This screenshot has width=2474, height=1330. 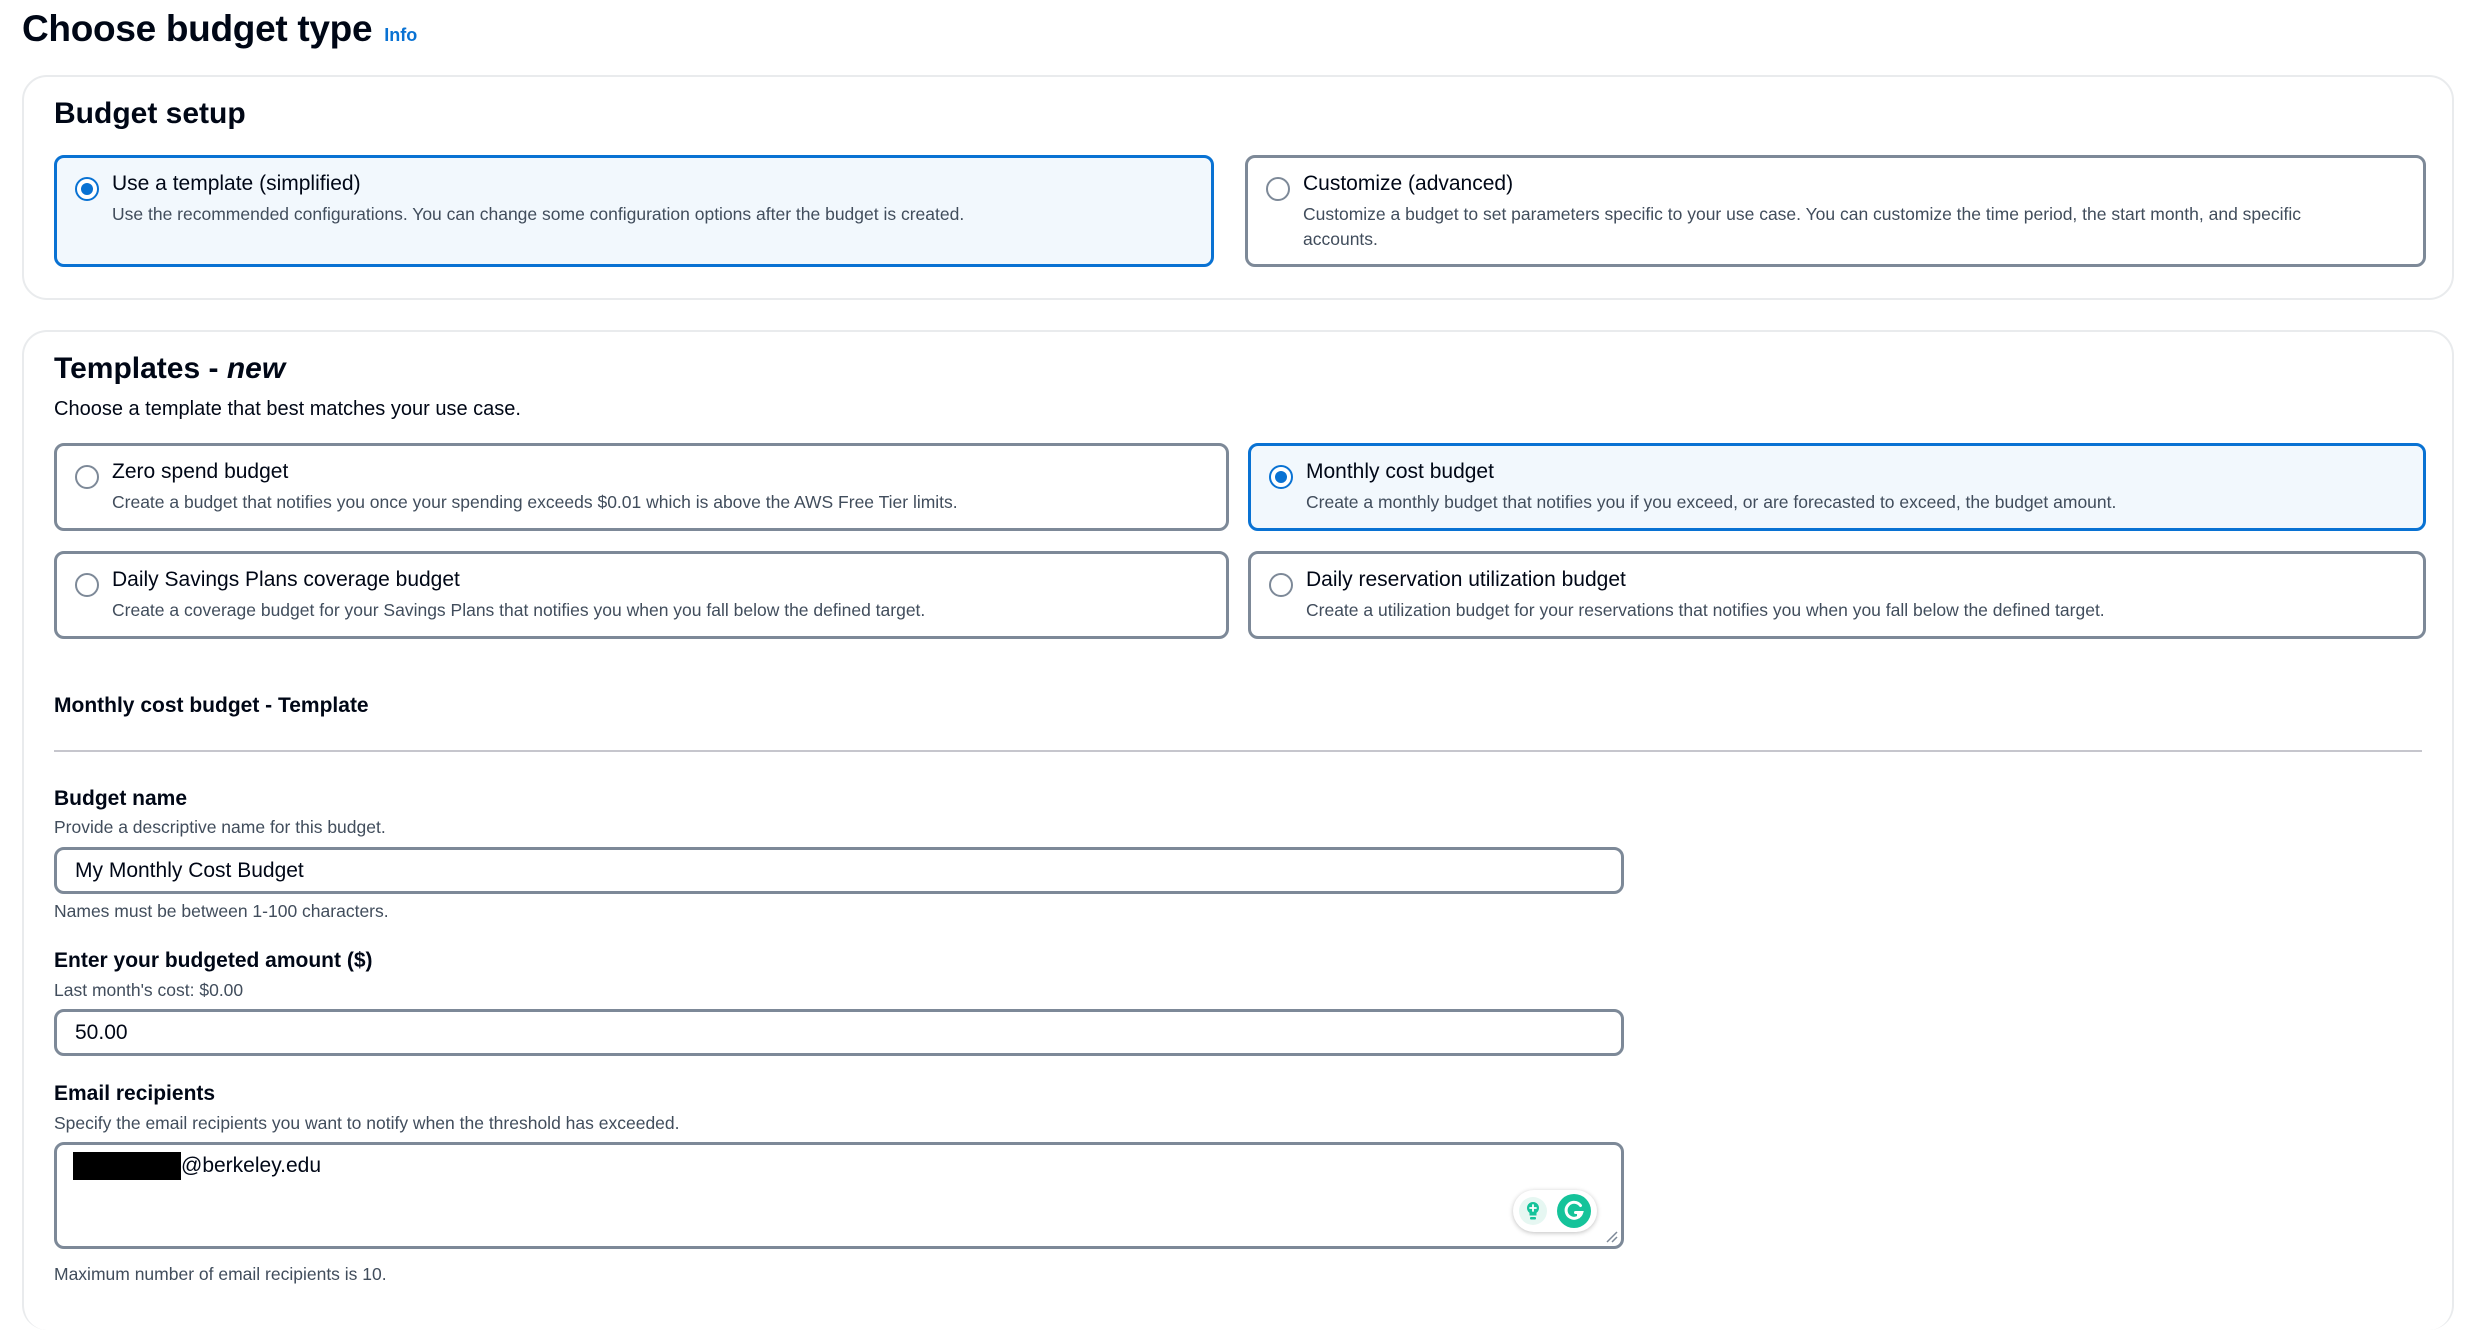 I want to click on customize-title: Customize (advanced), so click(x=1408, y=183).